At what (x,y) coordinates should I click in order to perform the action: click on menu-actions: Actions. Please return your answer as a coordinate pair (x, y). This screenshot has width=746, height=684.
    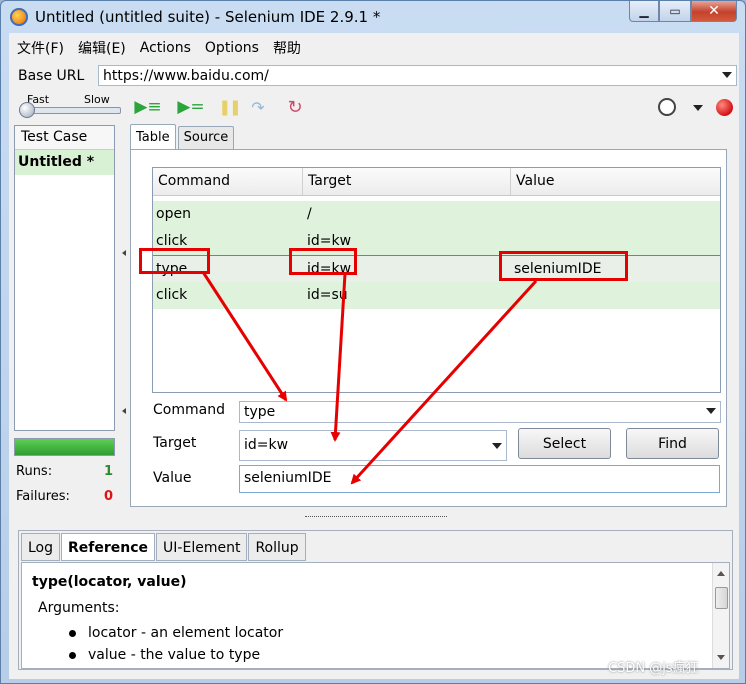
    Looking at the image, I should click on (165, 48).